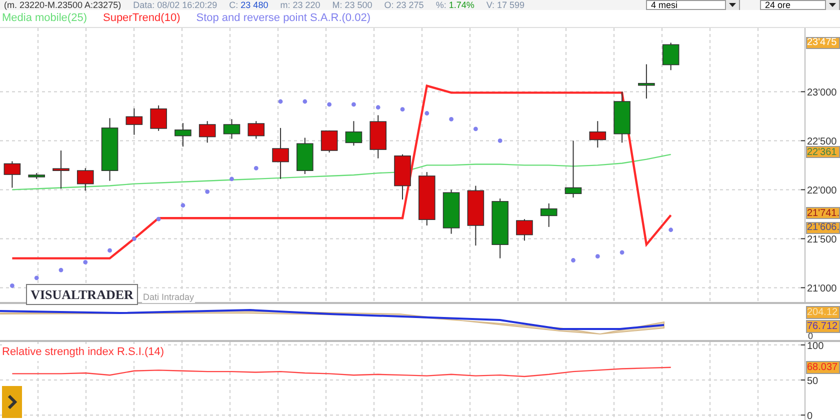 The width and height of the screenshot is (840, 420). What do you see at coordinates (693, 5) in the screenshot?
I see `period-dropdown: 4 mesi` at bounding box center [693, 5].